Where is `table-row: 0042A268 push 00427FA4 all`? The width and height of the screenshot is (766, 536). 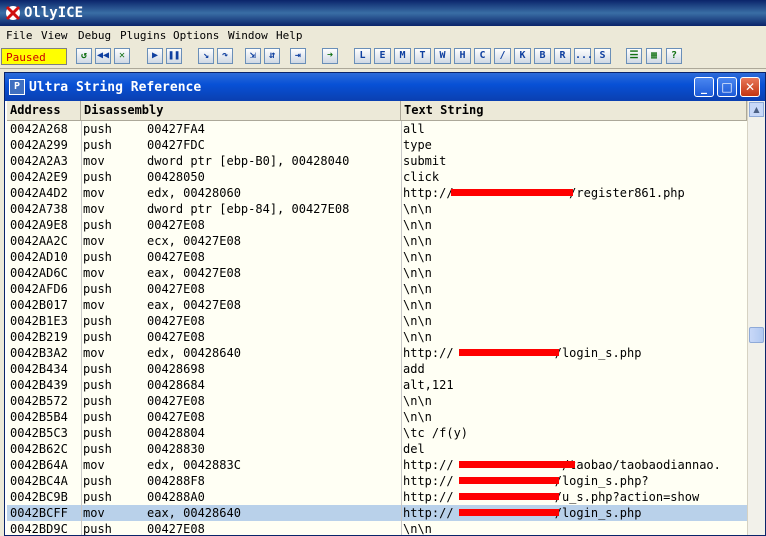
table-row: 0042A268 push 00427FA4 all is located at coordinates (377, 129).